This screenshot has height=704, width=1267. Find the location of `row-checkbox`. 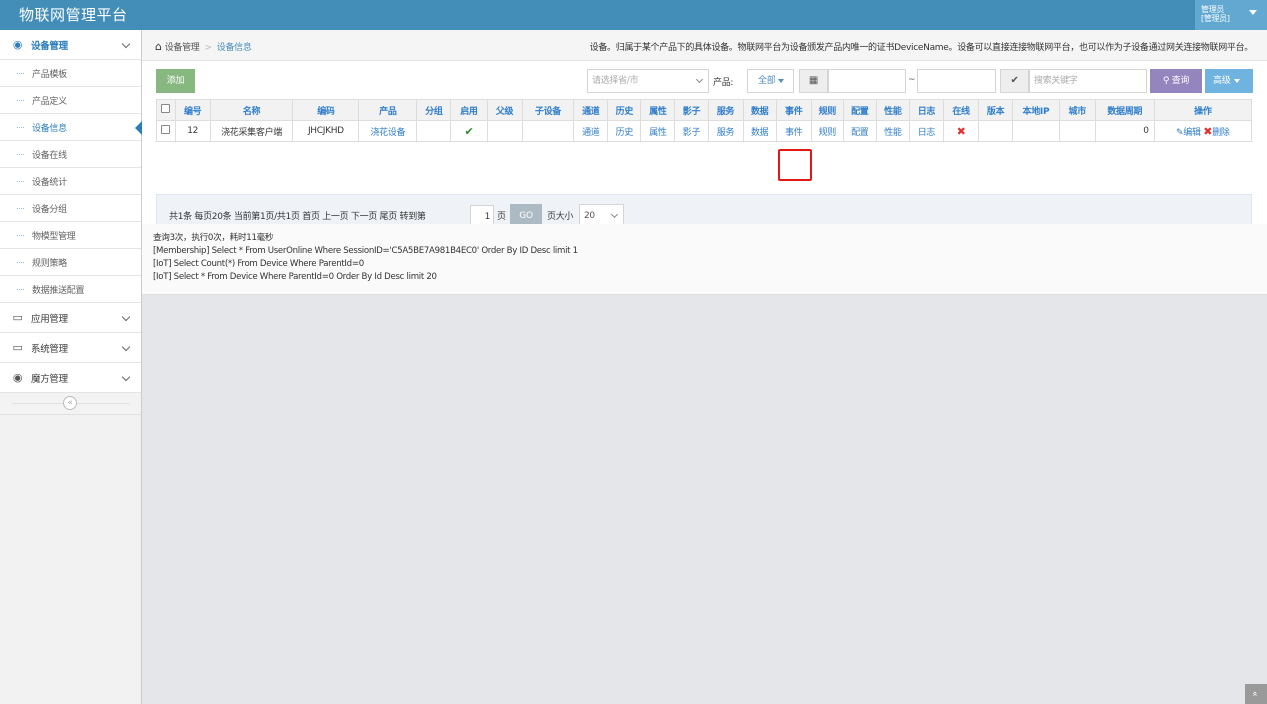

row-checkbox is located at coordinates (166, 131).